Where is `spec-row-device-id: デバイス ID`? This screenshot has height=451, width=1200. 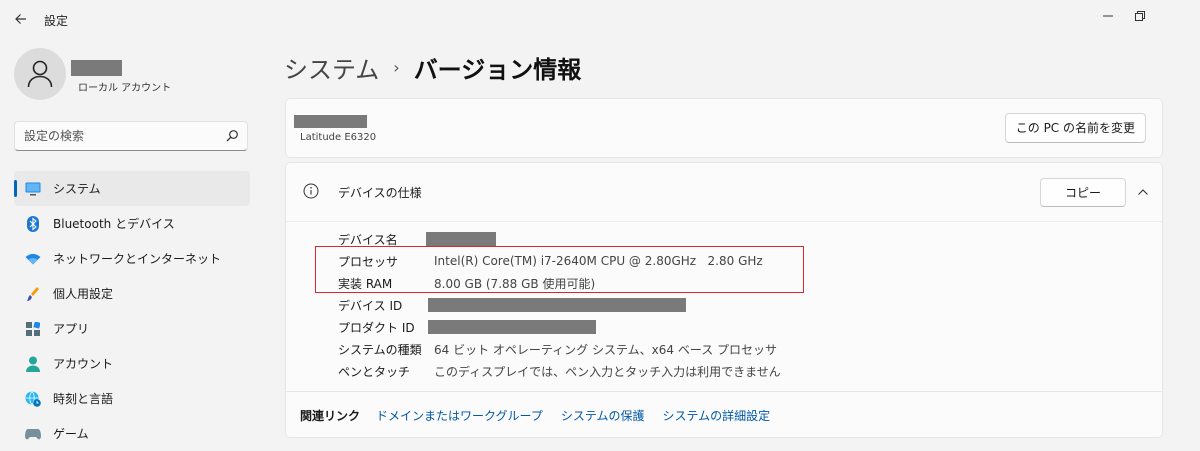
spec-row-device-id: デバイス ID is located at coordinates (512, 305).